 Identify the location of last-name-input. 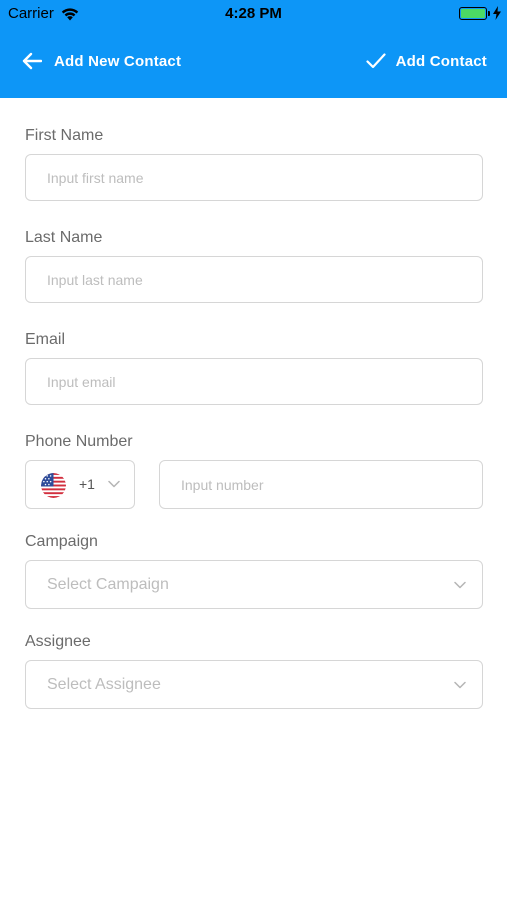
(254, 279).